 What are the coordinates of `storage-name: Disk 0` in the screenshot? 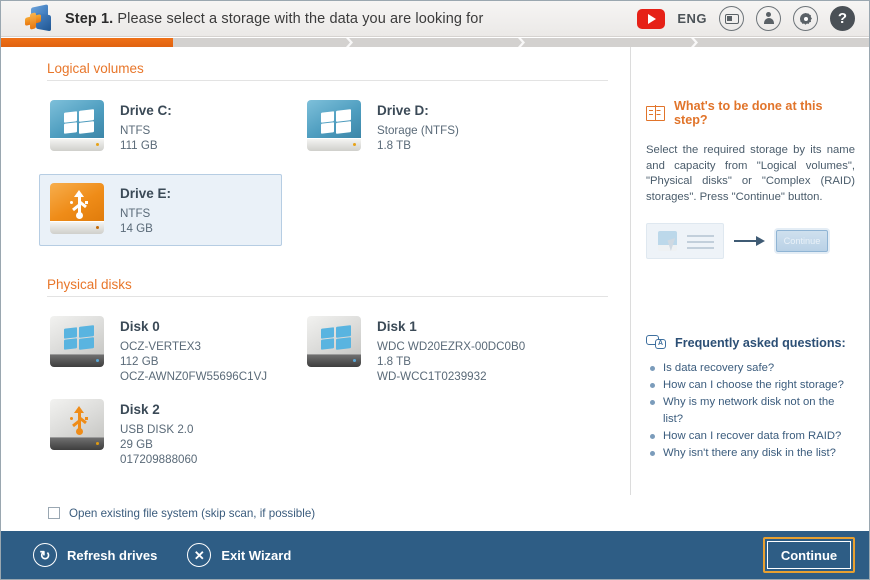 It's located at (140, 326).